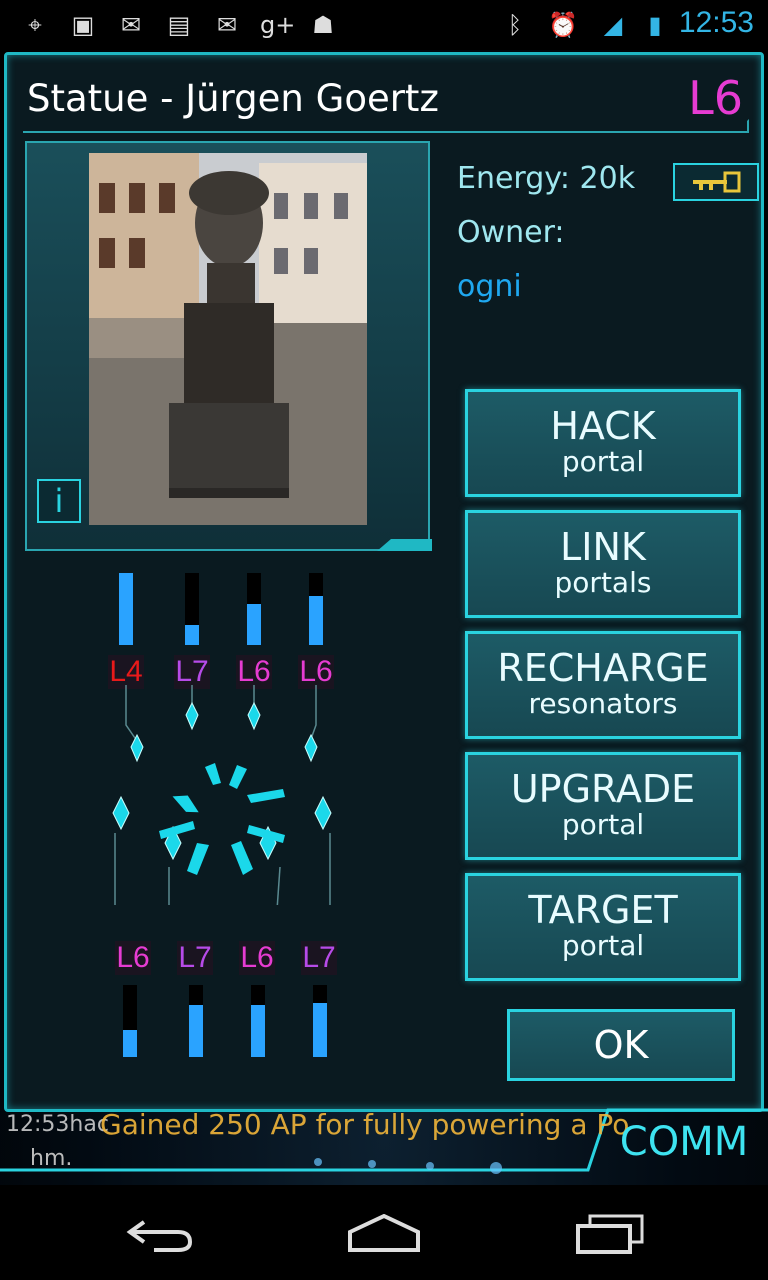 Image resolution: width=768 pixels, height=1280 pixels. I want to click on recent-apps-icon, so click(610, 1234).